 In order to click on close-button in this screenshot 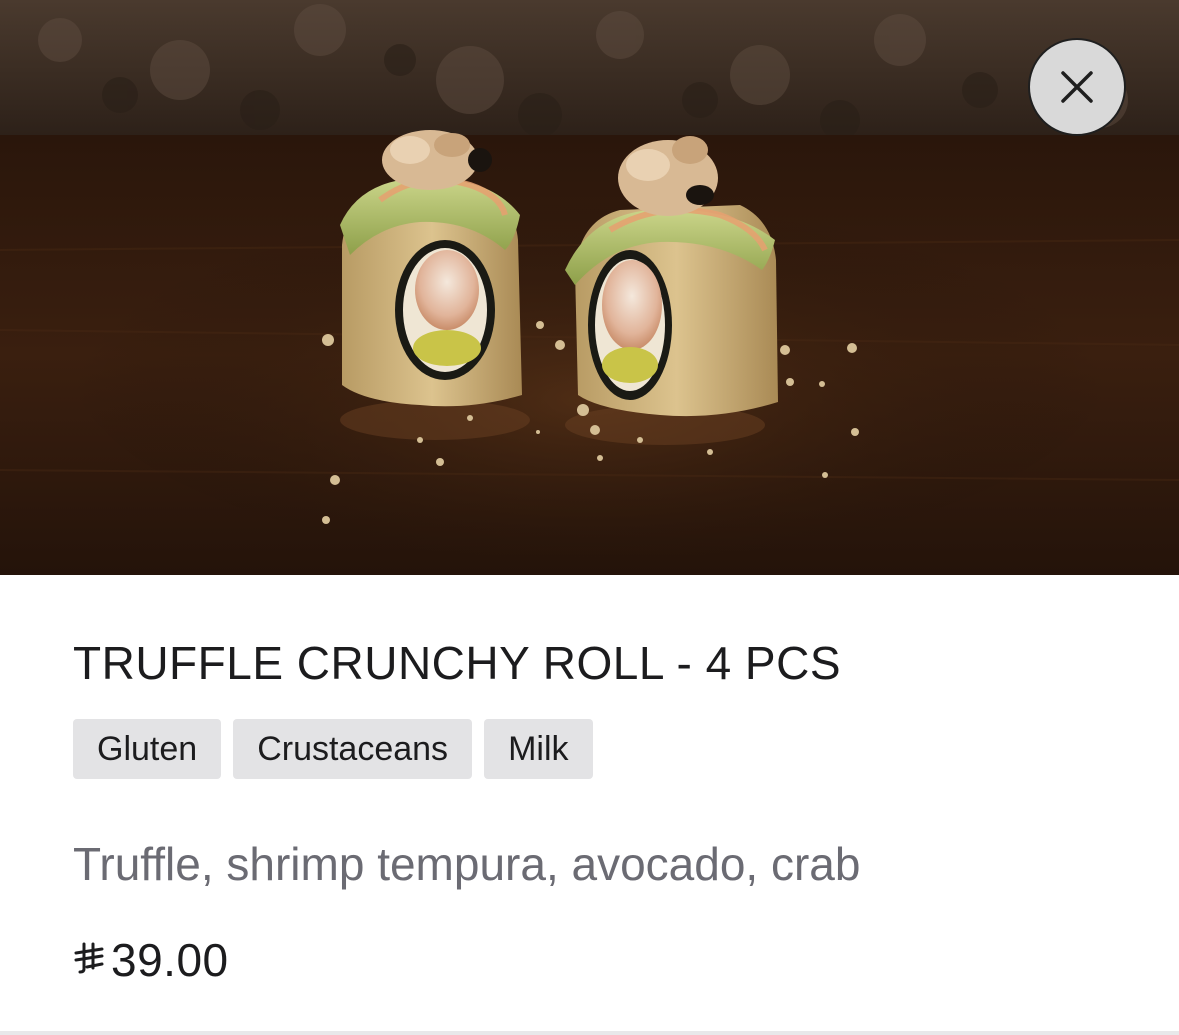, I will do `click(1077, 87)`.